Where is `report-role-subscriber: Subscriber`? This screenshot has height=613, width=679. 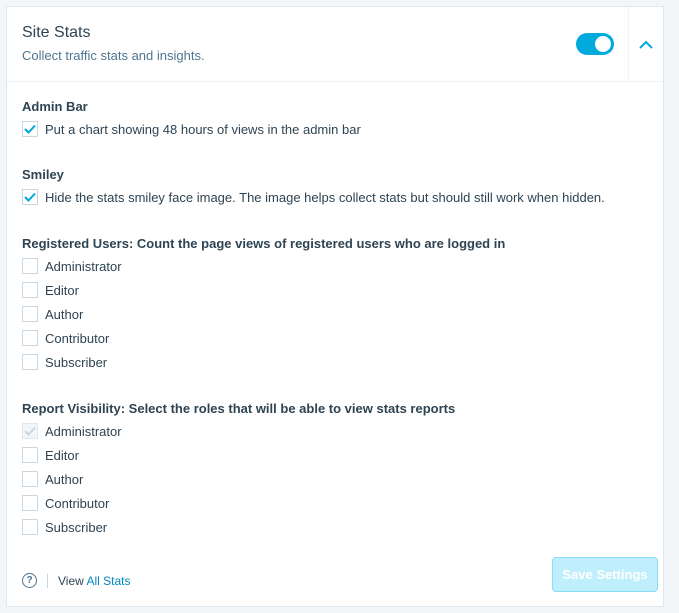 report-role-subscriber: Subscriber is located at coordinates (64, 527).